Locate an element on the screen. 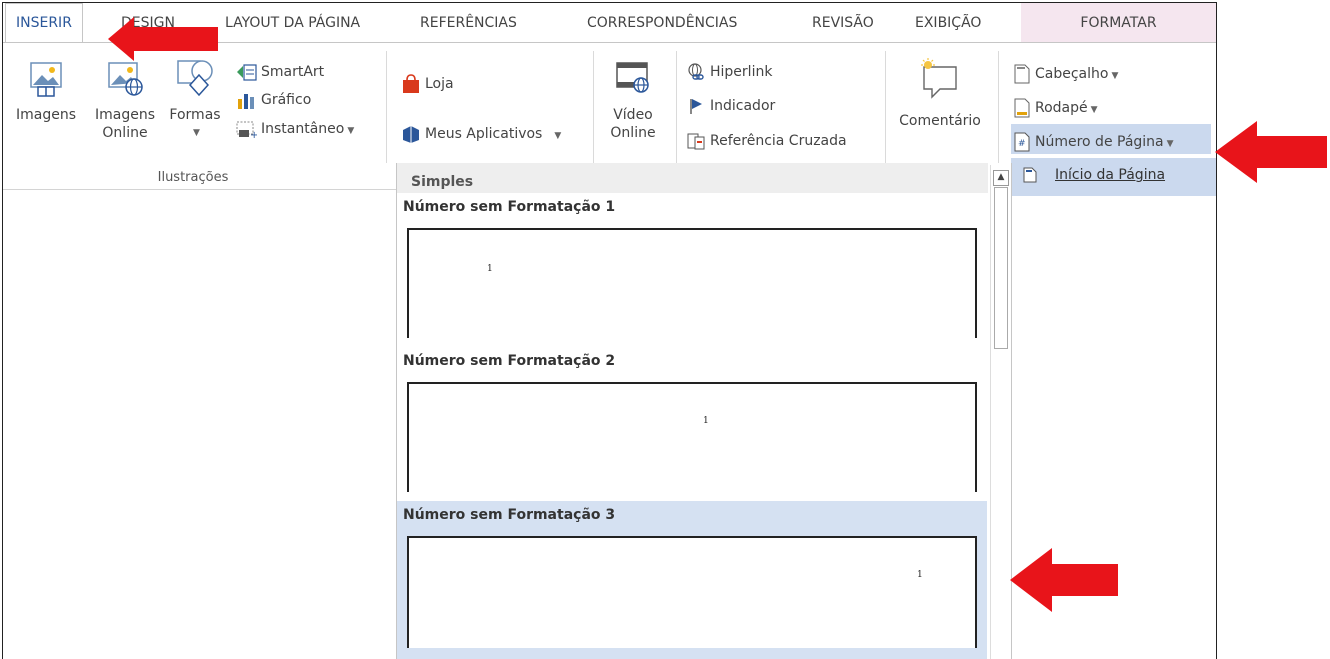 The height and width of the screenshot is (659, 1330). bookmark-flag-icon is located at coordinates (696, 106).